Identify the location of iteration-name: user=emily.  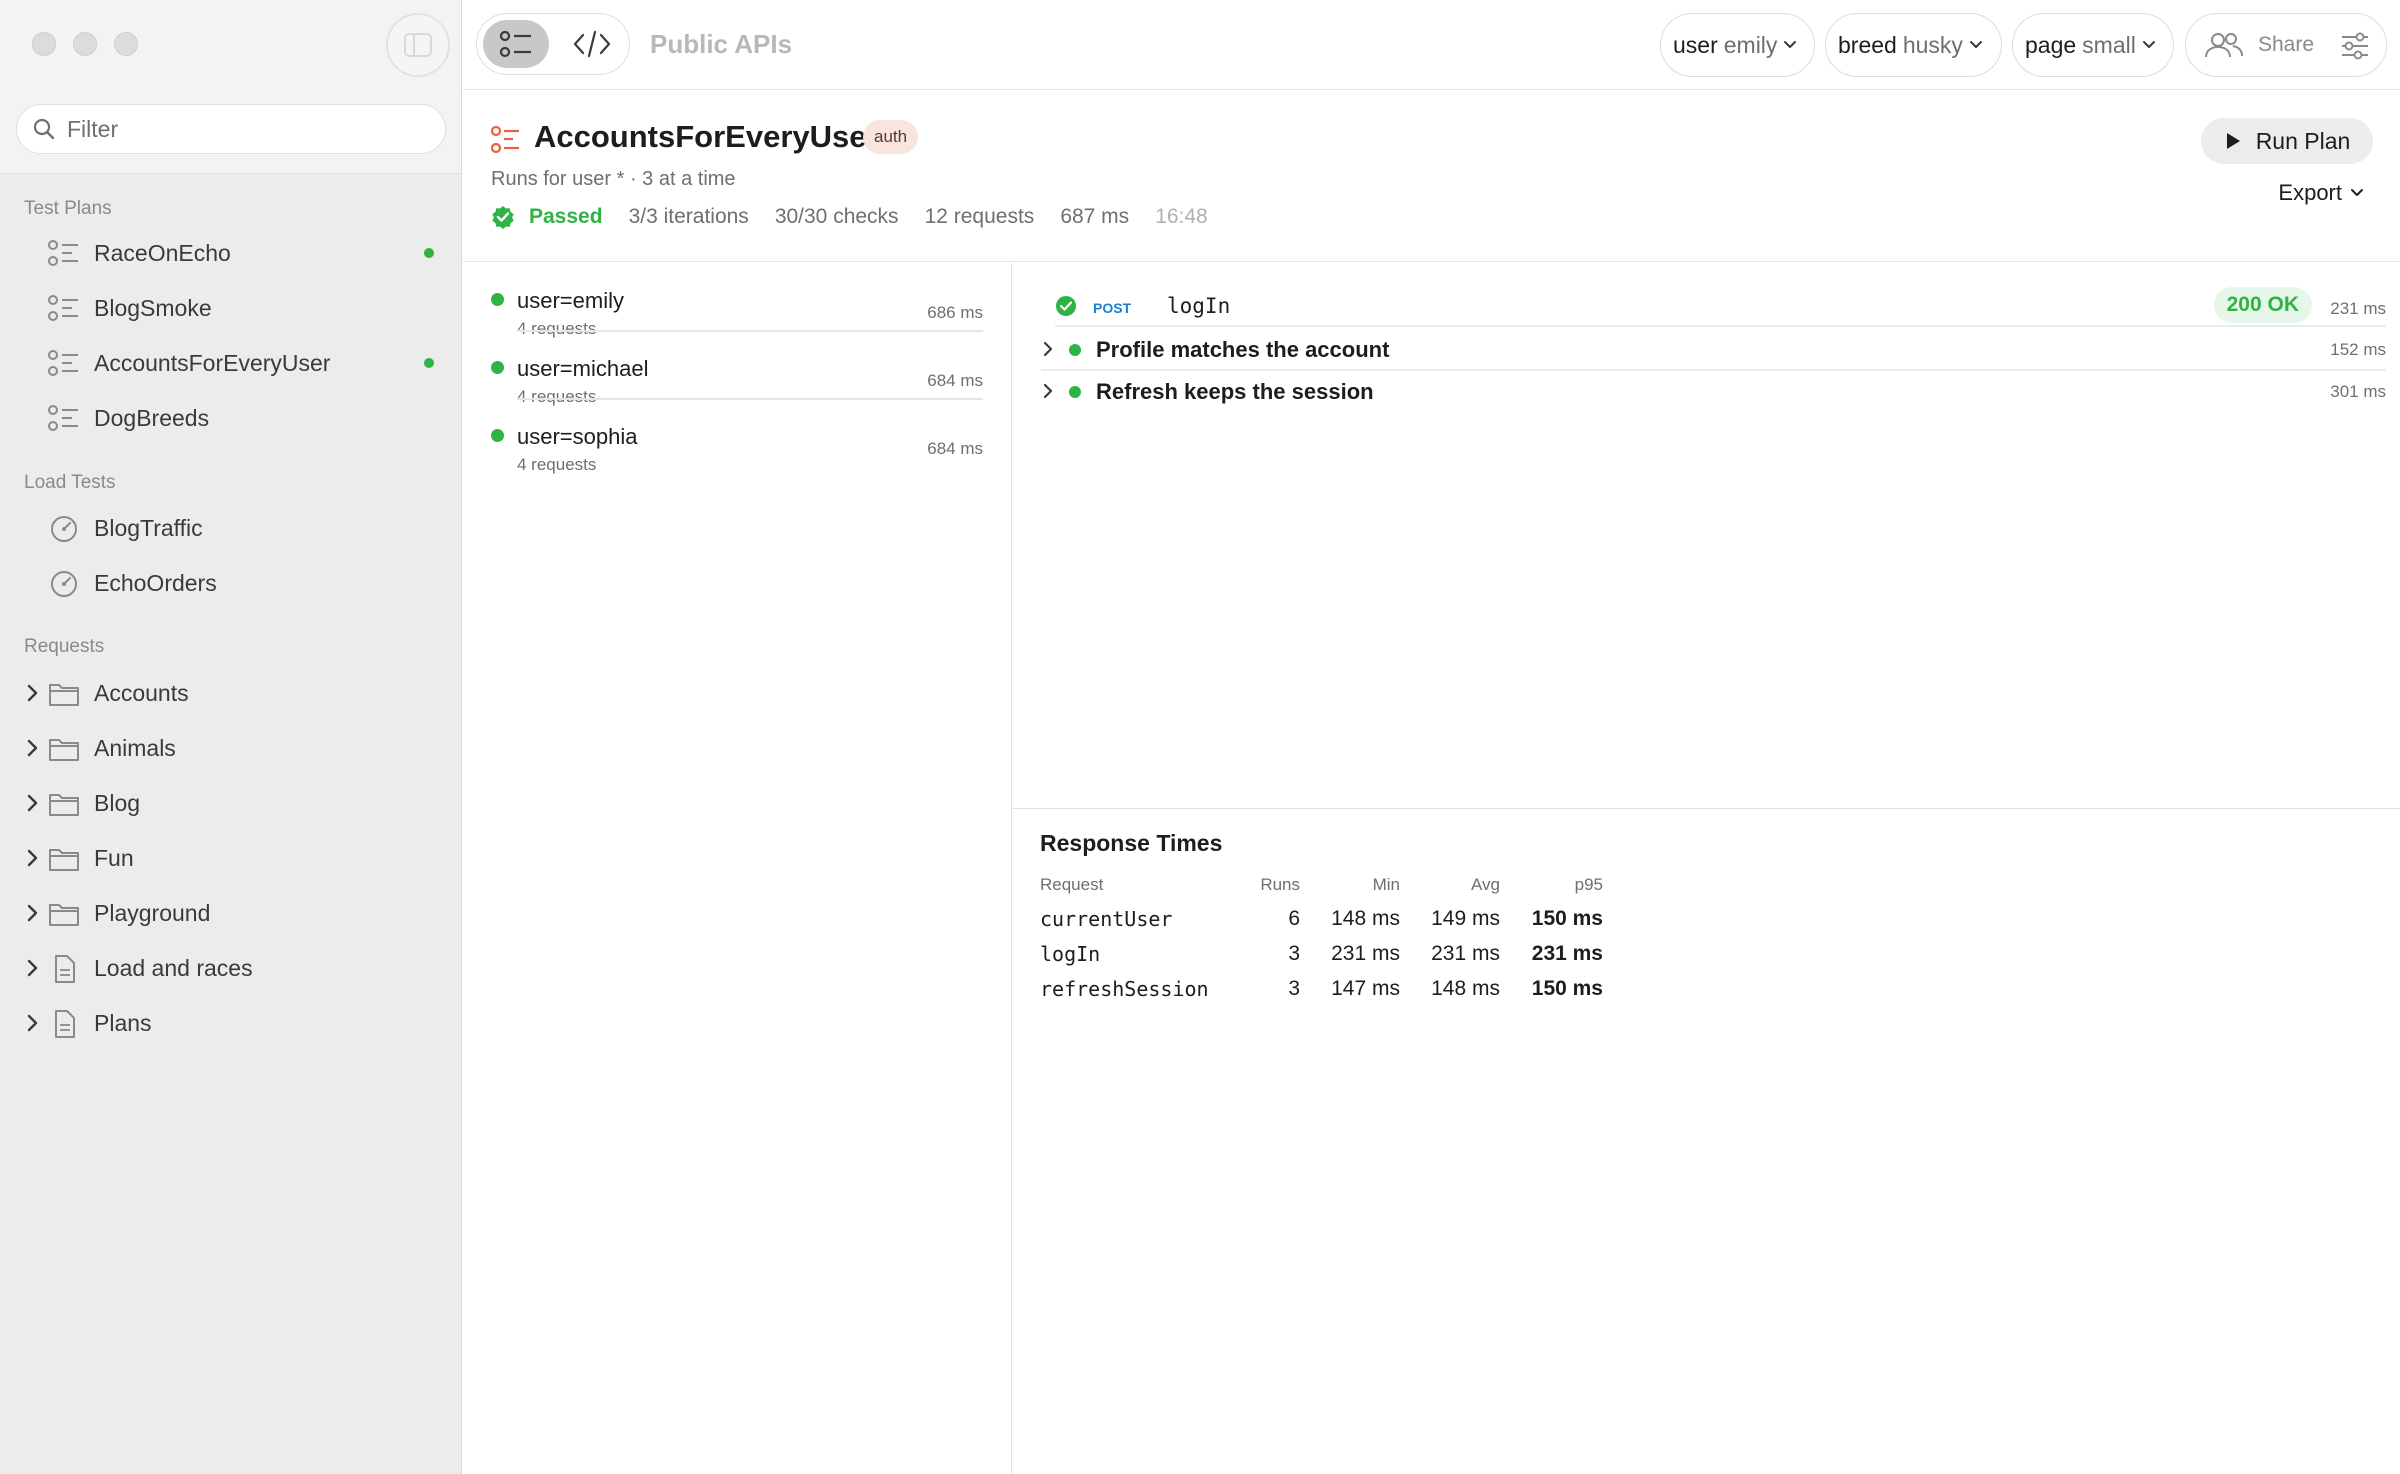
(570, 300).